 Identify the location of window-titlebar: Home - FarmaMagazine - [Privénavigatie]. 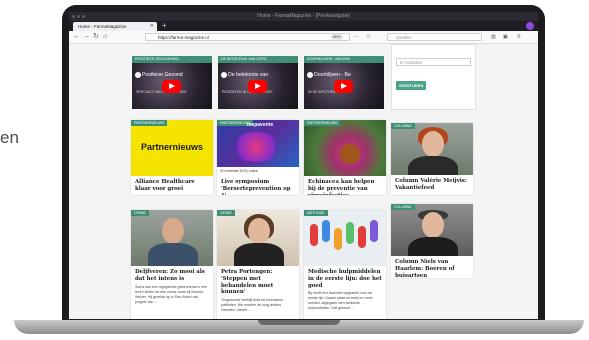
(303, 16).